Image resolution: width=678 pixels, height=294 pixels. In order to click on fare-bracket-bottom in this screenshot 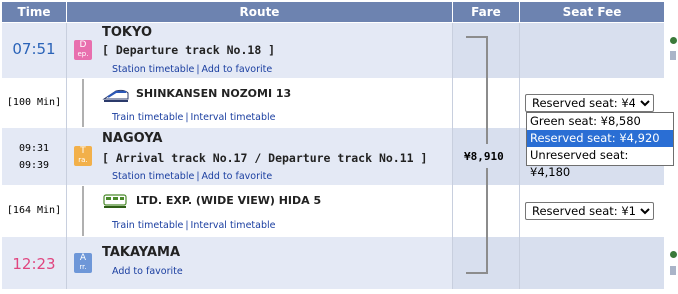, I will do `click(477, 221)`.